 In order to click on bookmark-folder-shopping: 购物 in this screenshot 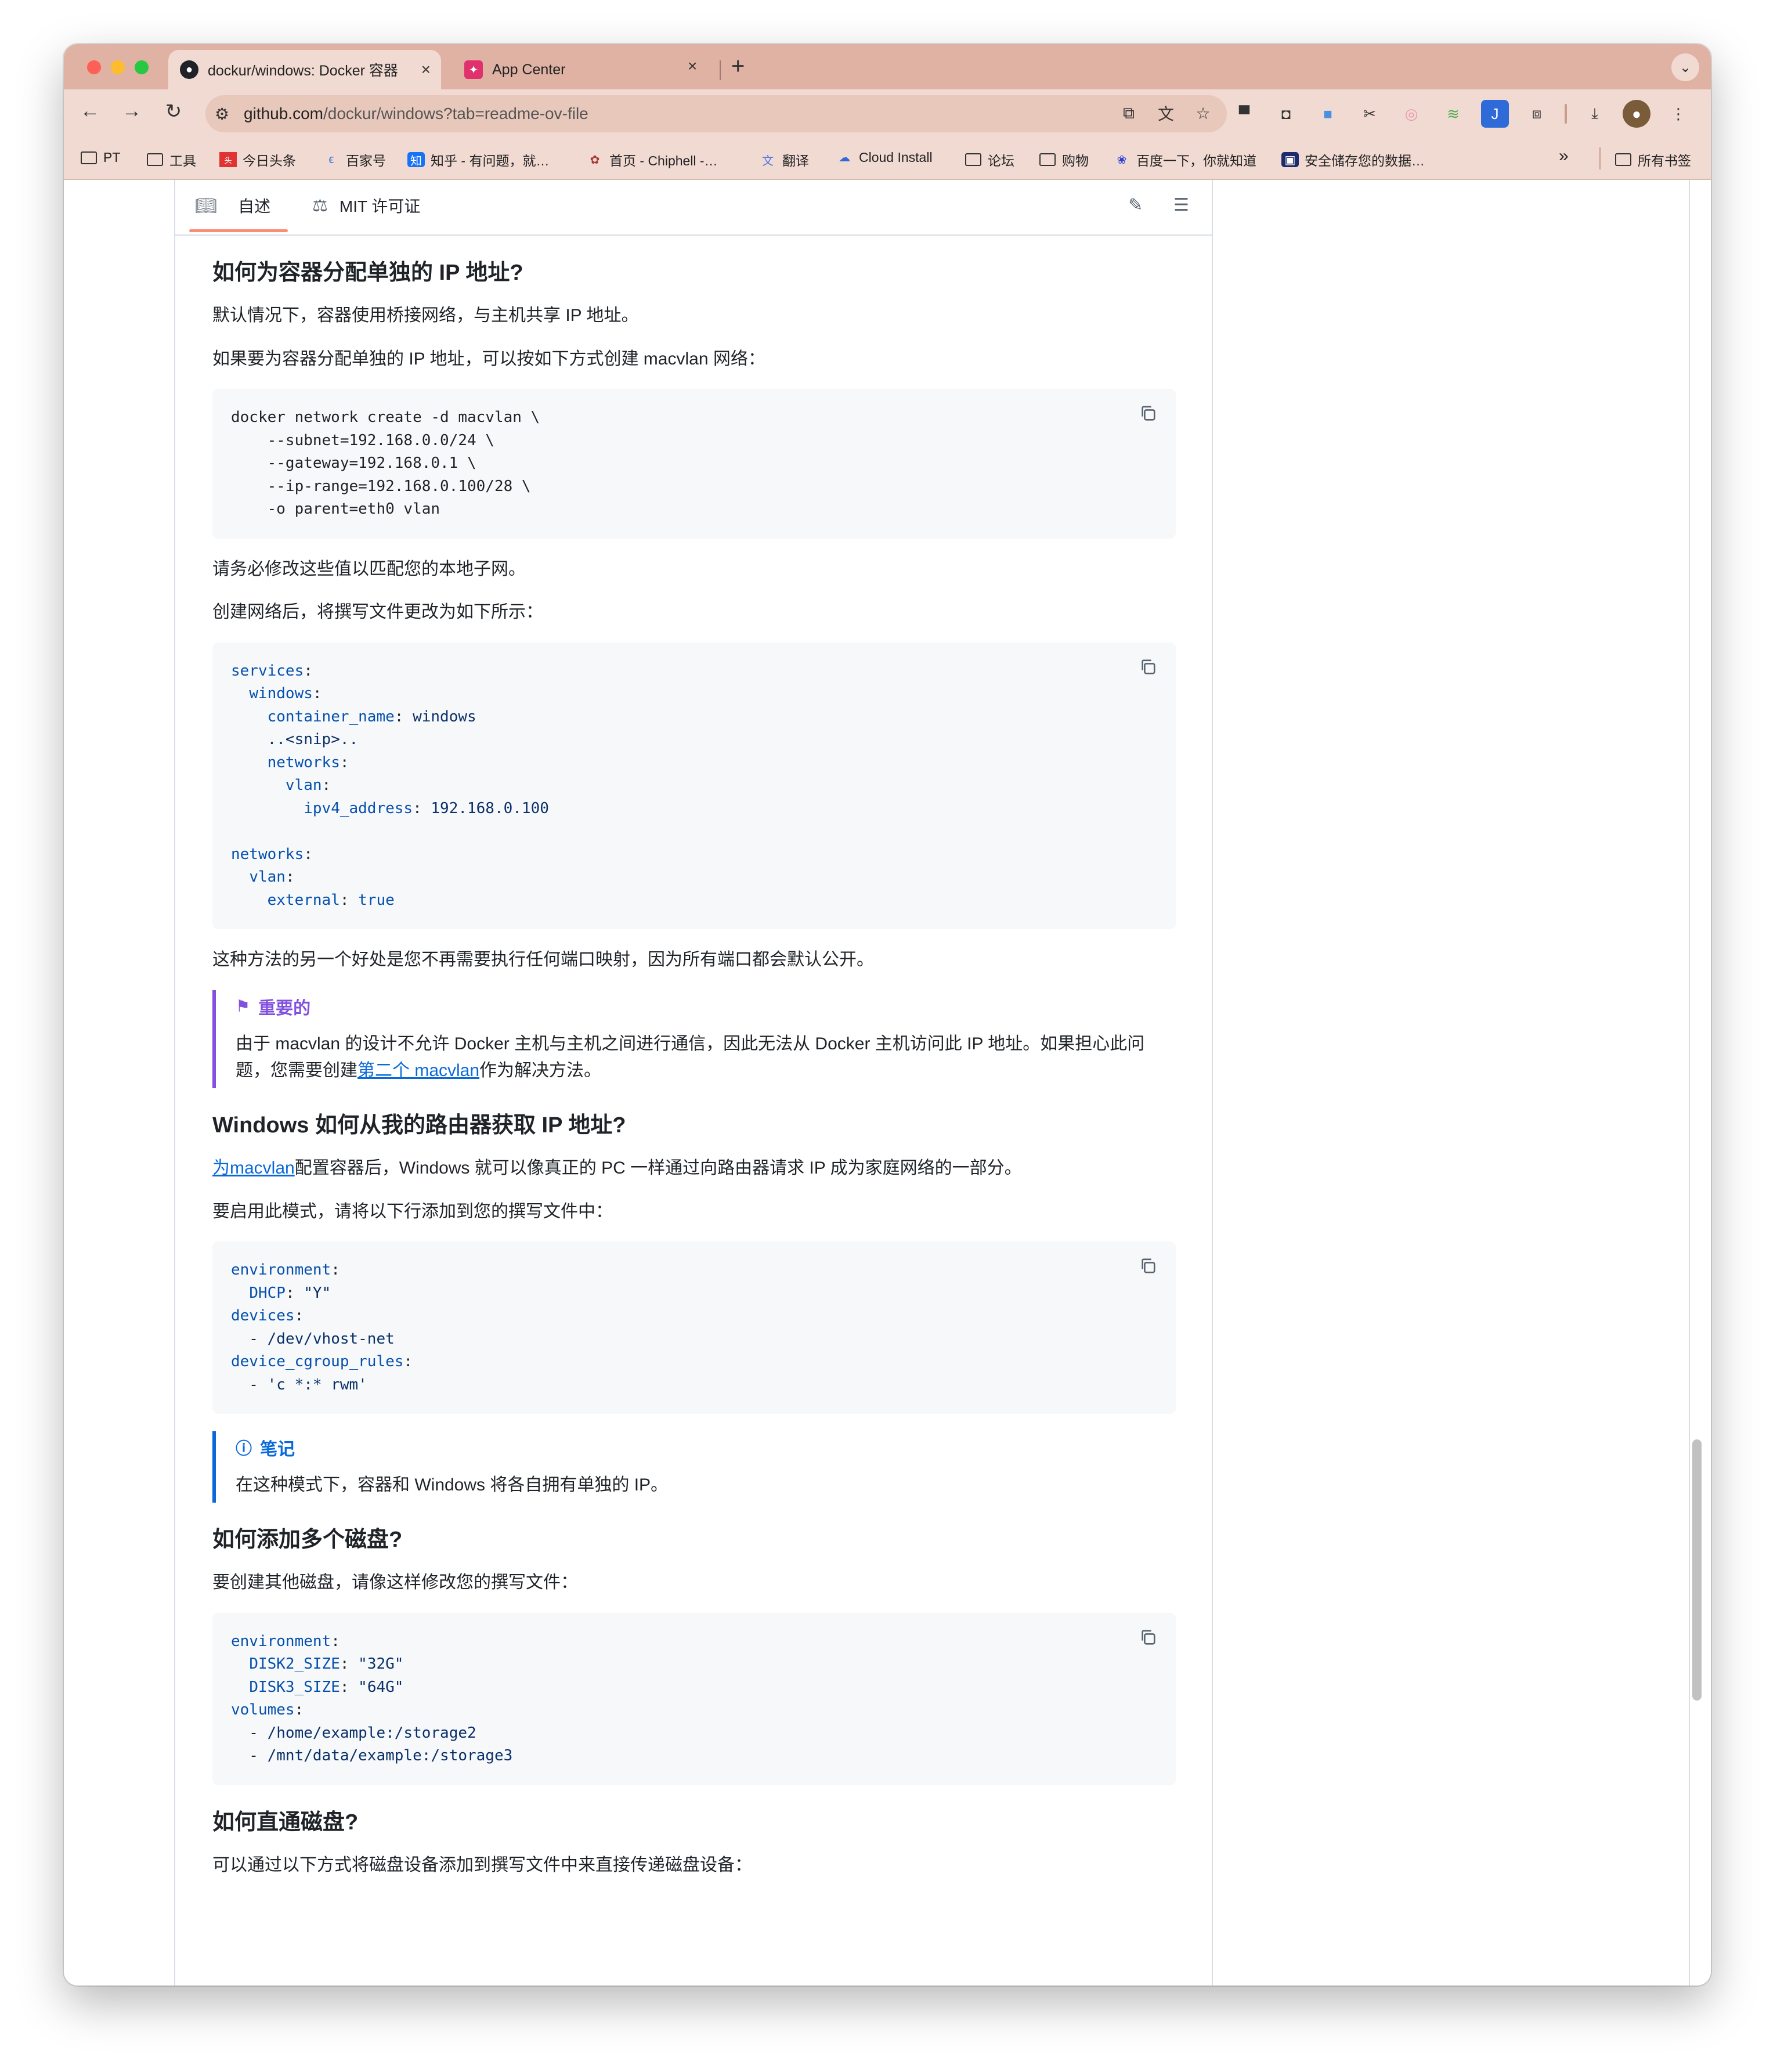, I will do `click(1064, 160)`.